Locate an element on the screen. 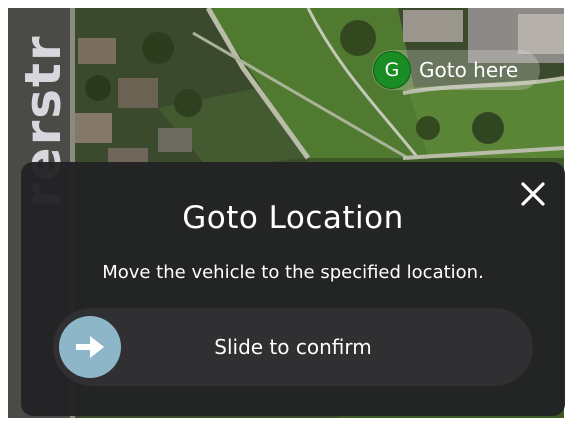 Image resolution: width=570 pixels, height=423 pixels. arrow-right-icon is located at coordinates (90, 347).